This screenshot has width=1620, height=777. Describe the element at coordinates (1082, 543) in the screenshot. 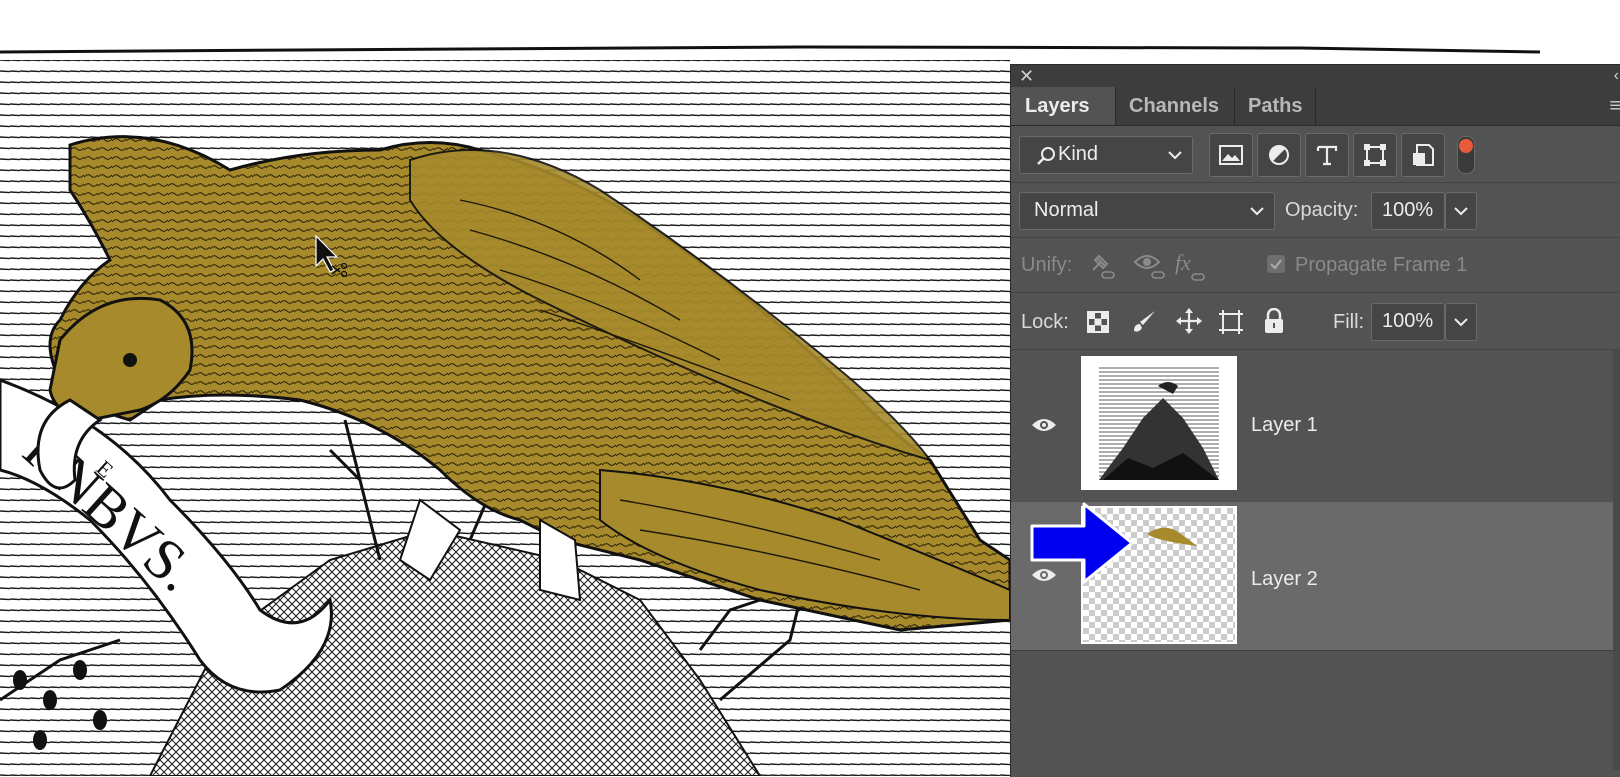

I see `annotation-arrow-icon` at that location.